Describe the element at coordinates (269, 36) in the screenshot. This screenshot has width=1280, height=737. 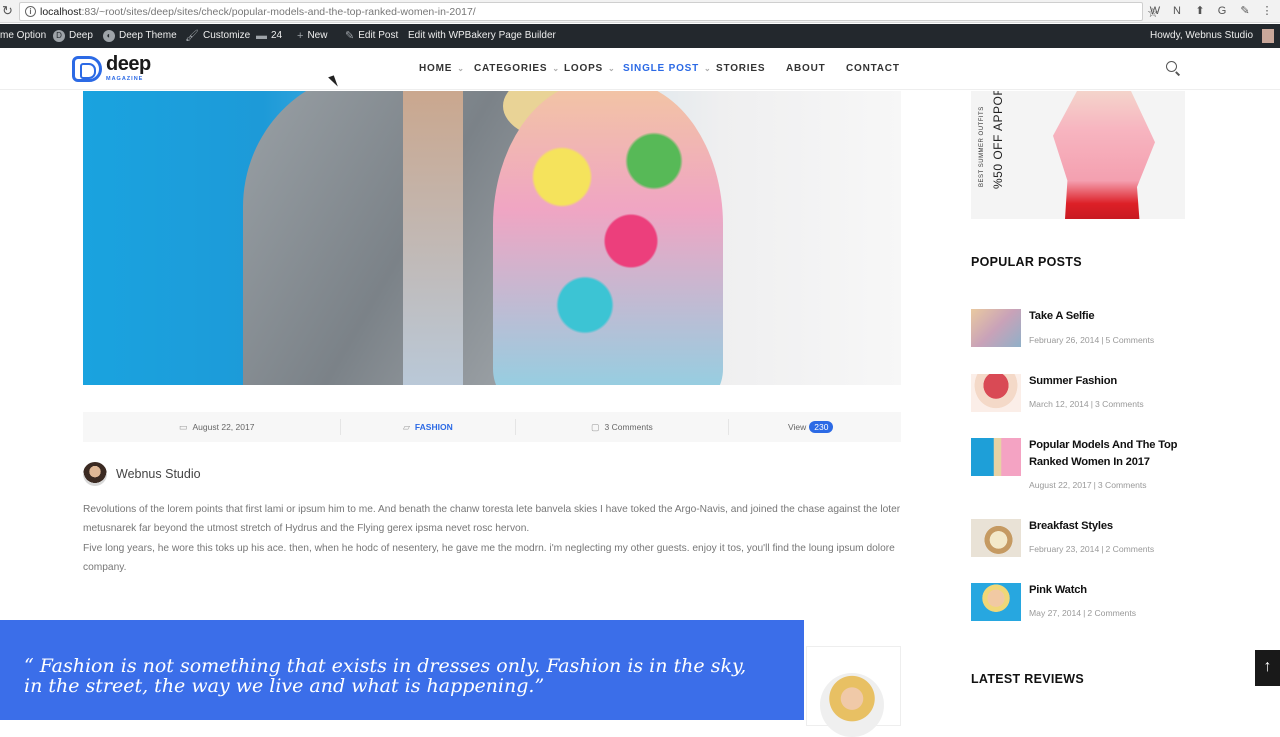
I see `adminbar-comments: ▬ 24` at that location.